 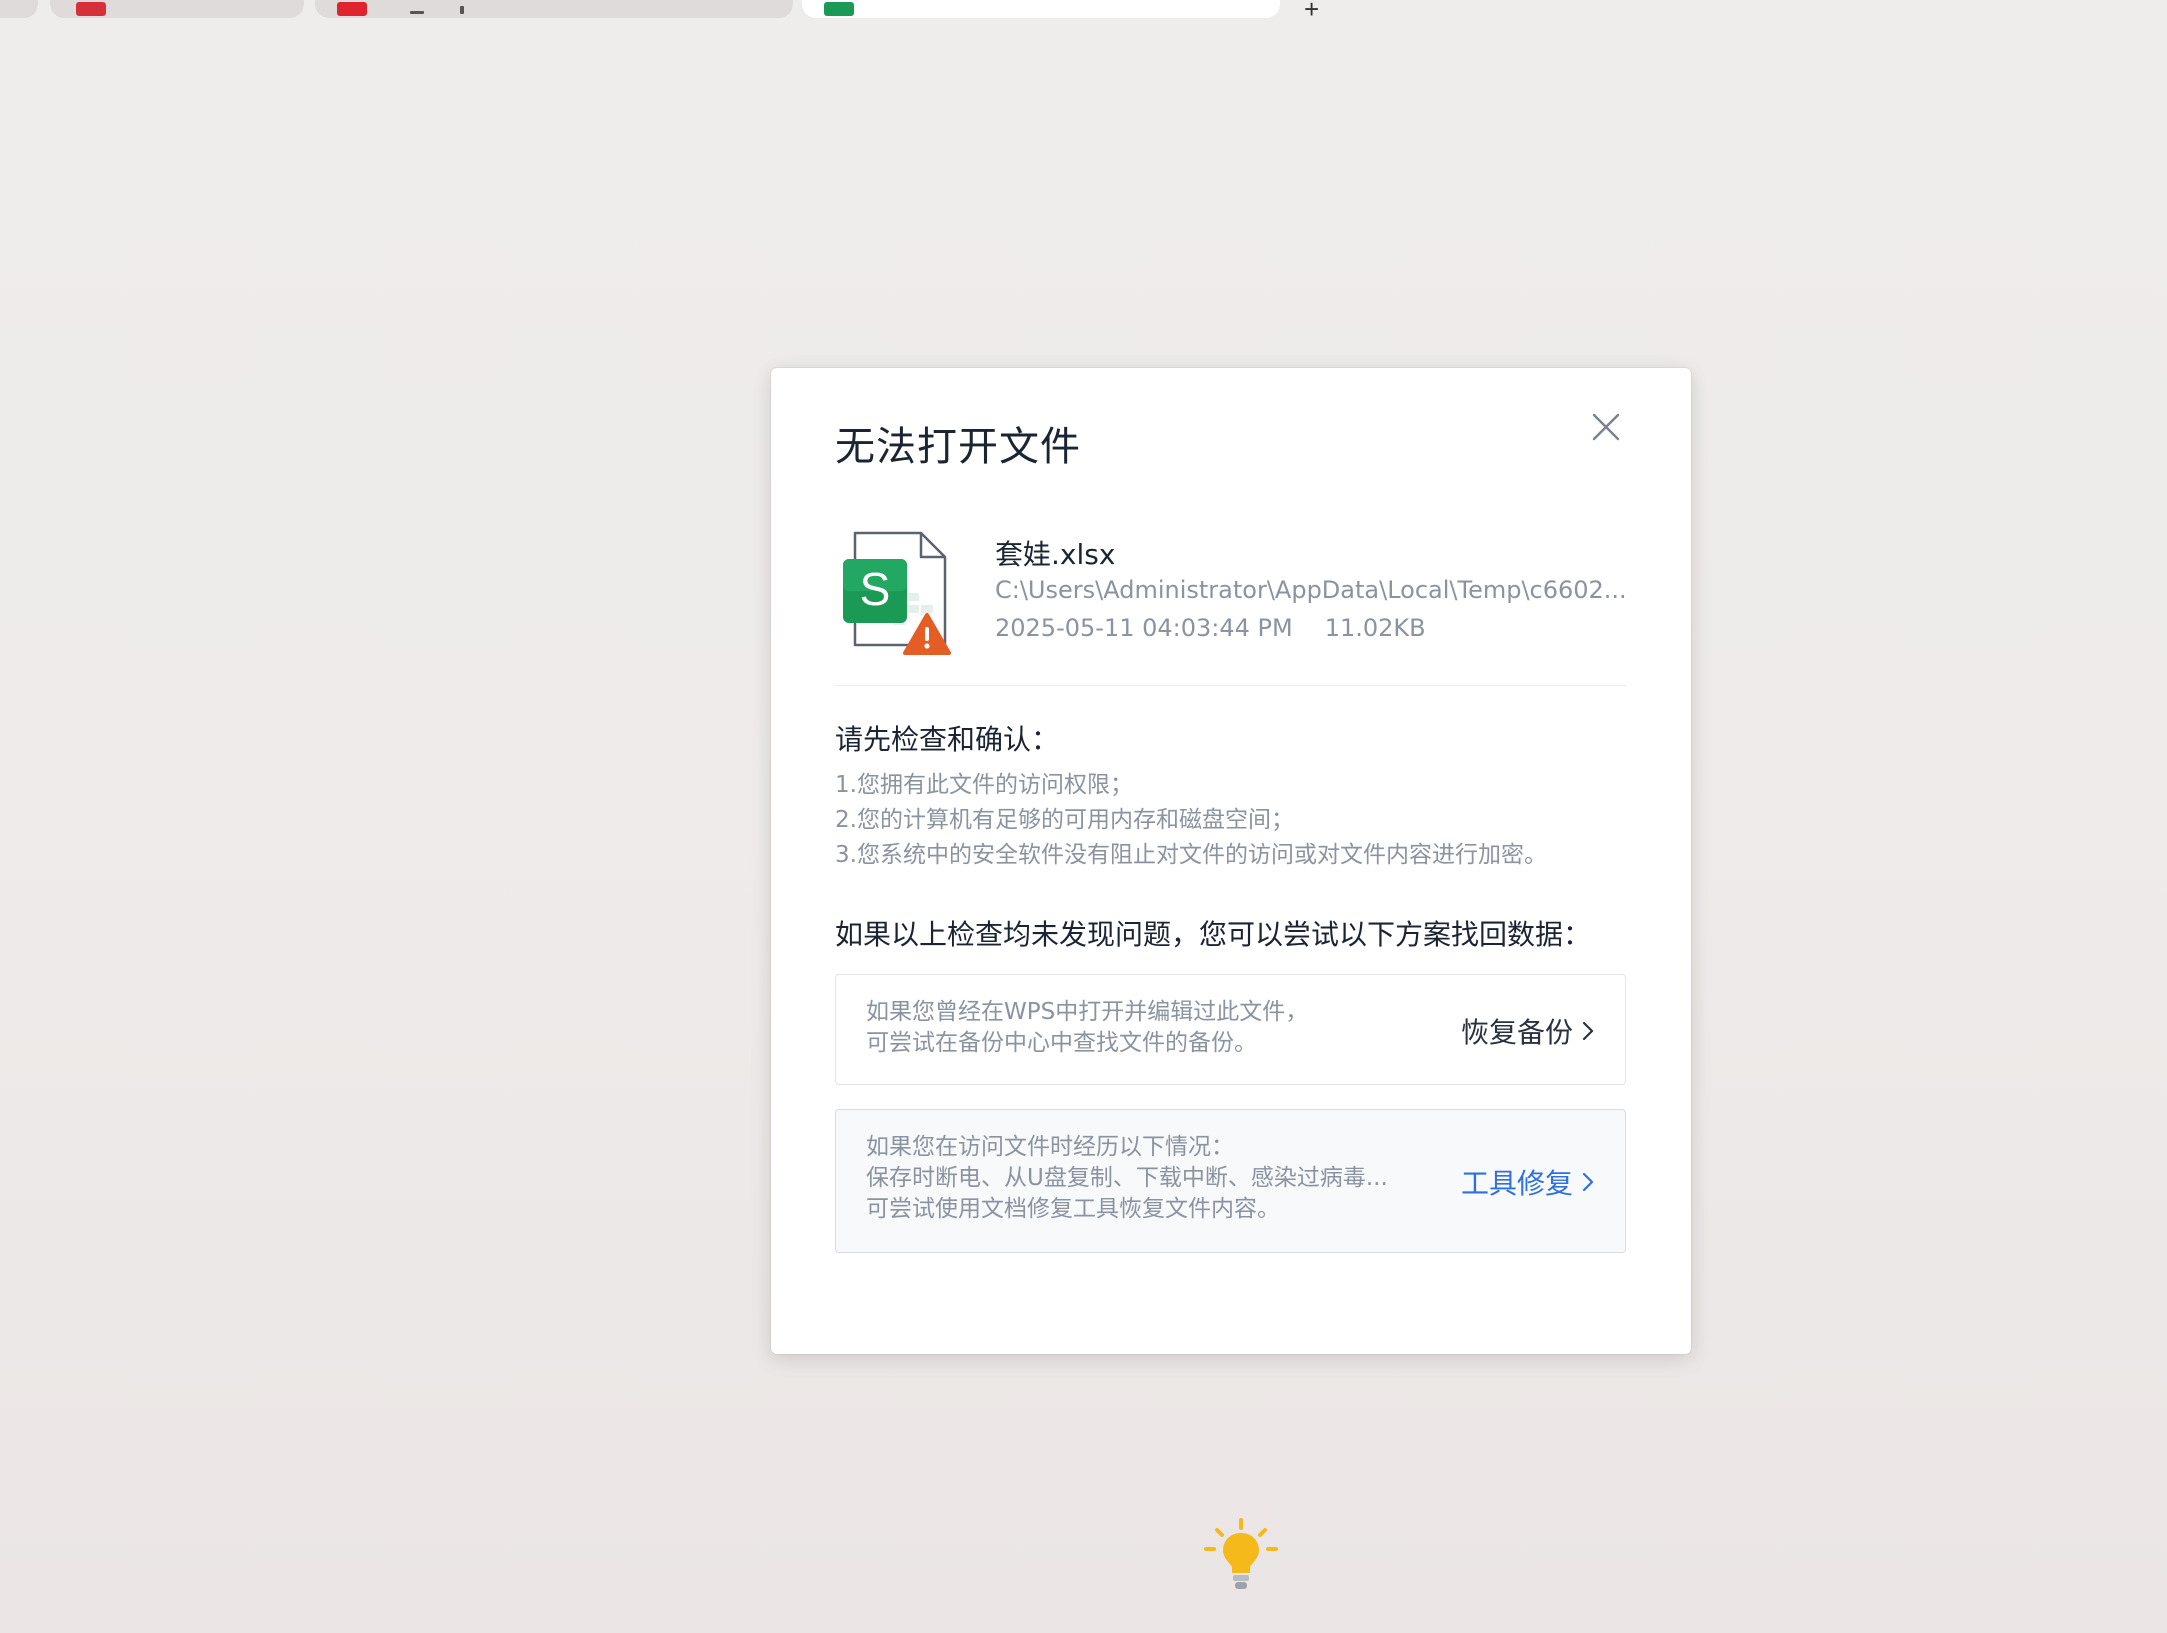 What do you see at coordinates (1213, 934) in the screenshot?
I see `recovery-title: 如果以上检查均未发现问题，您可以尝试以下方案找回数据：` at bounding box center [1213, 934].